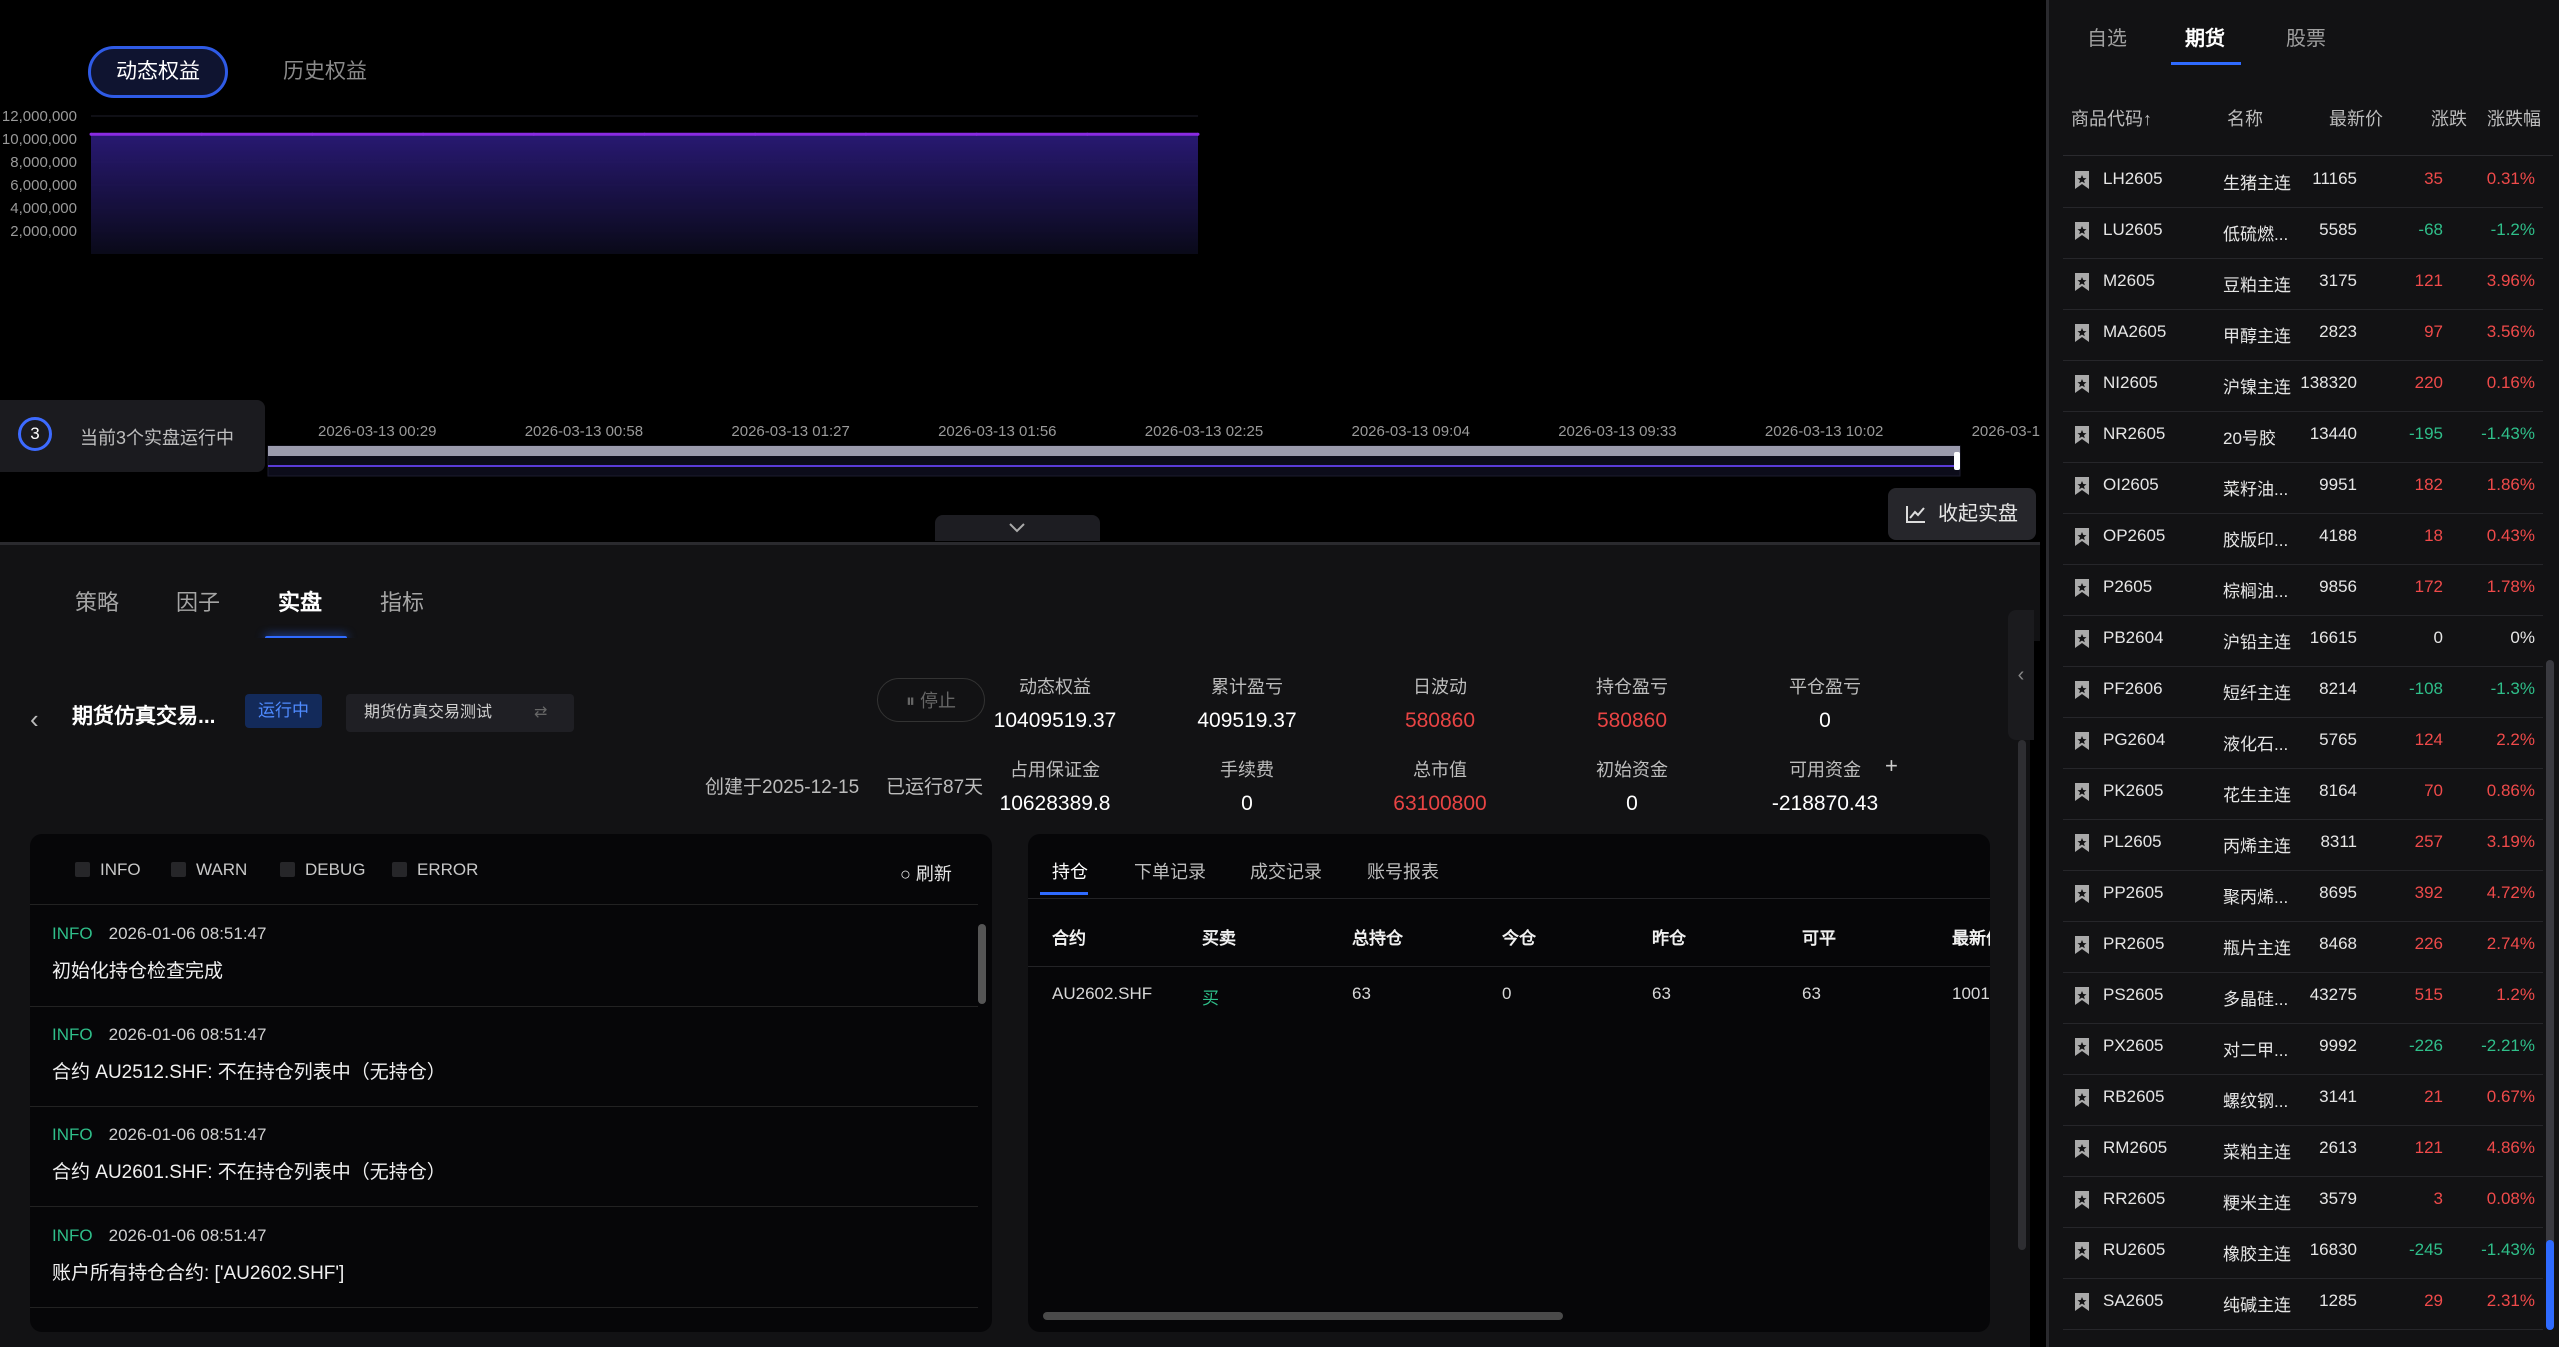  Describe the element at coordinates (2303, 233) in the screenshot. I see `market-row: LU2605 低硫燃... 5585 -68 -1.2%` at that location.